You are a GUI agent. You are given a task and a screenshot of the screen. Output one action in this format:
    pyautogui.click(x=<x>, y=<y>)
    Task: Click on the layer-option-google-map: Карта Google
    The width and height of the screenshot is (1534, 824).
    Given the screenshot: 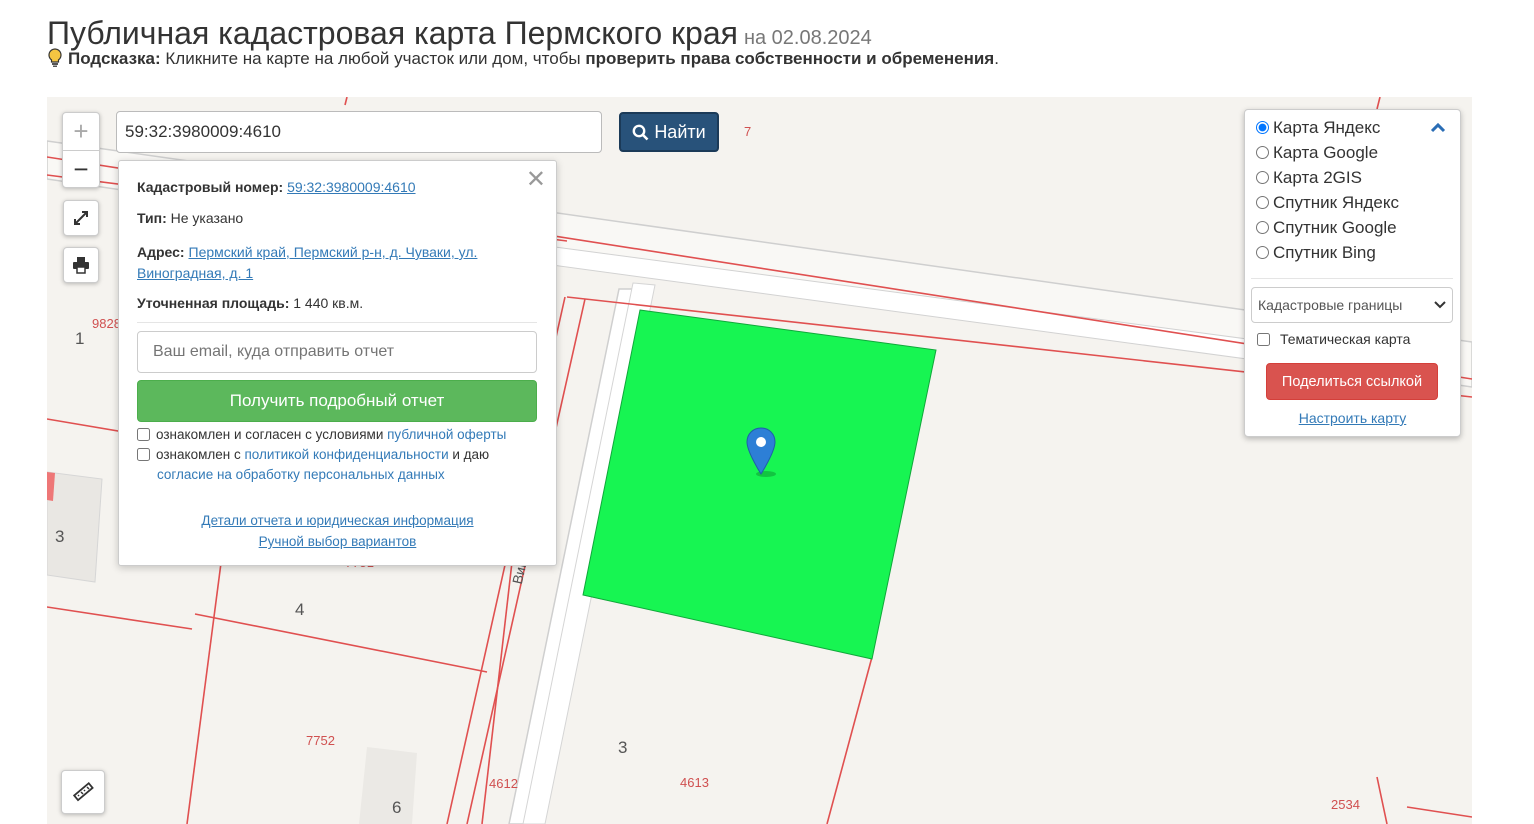 What is the action you would take?
    pyautogui.click(x=1317, y=153)
    